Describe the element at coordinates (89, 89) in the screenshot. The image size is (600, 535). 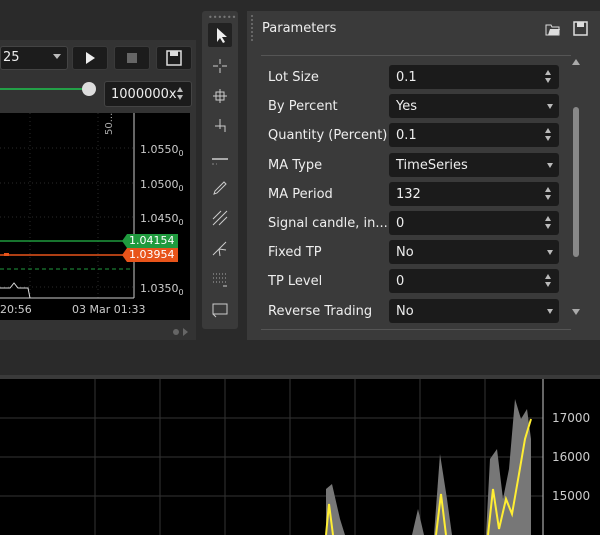
I see `slider-knob` at that location.